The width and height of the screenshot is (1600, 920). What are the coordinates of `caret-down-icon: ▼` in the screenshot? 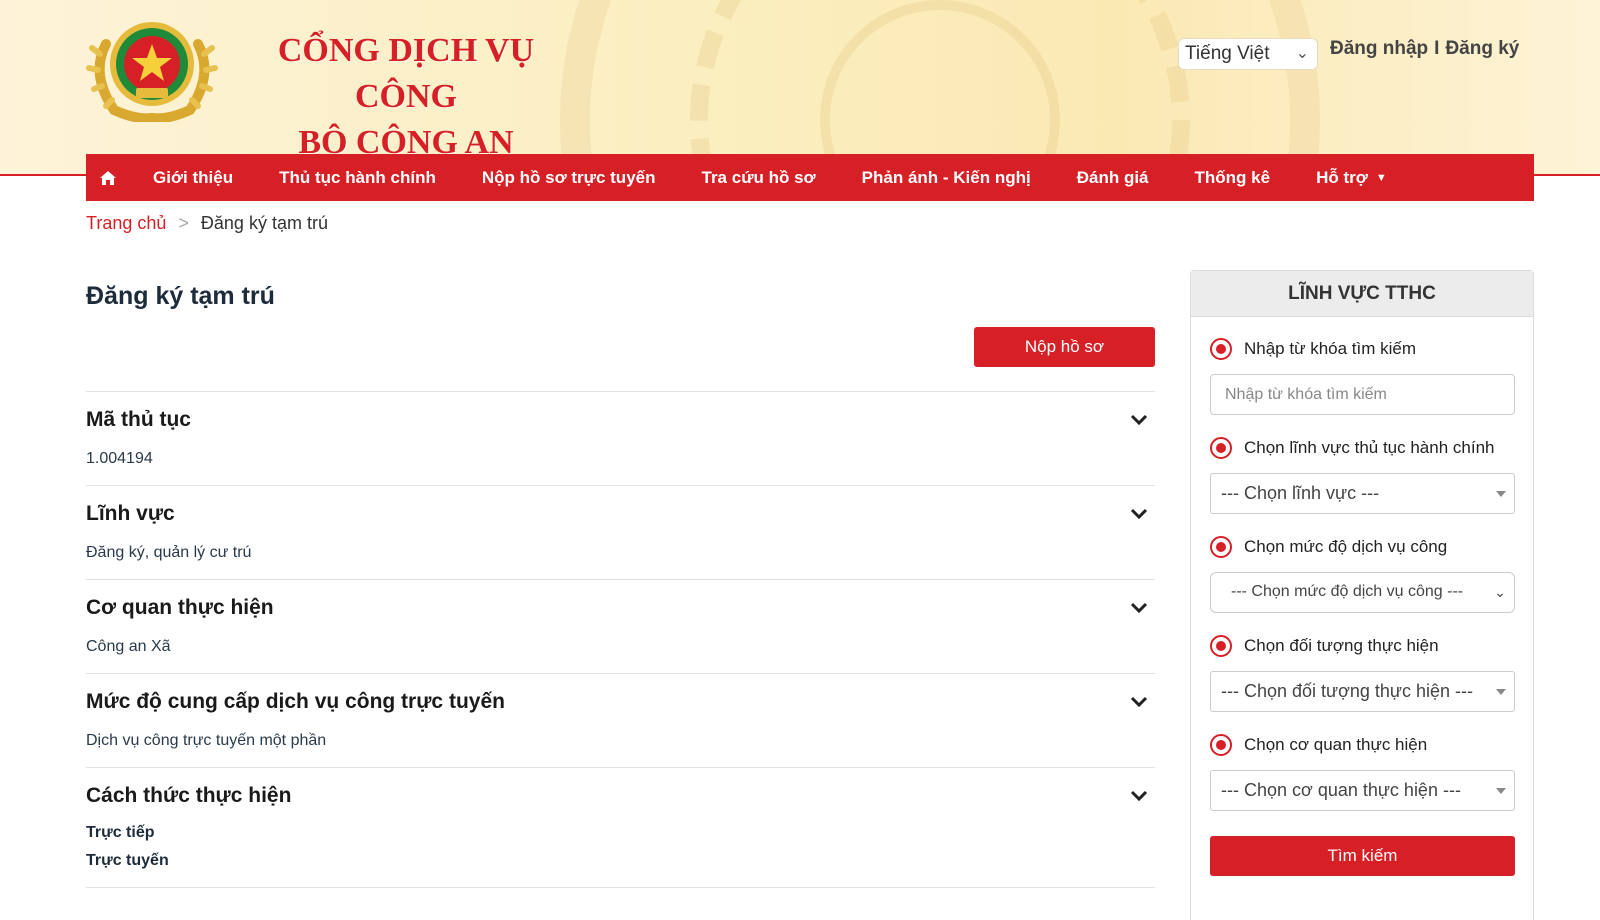 It's located at (1381, 177).